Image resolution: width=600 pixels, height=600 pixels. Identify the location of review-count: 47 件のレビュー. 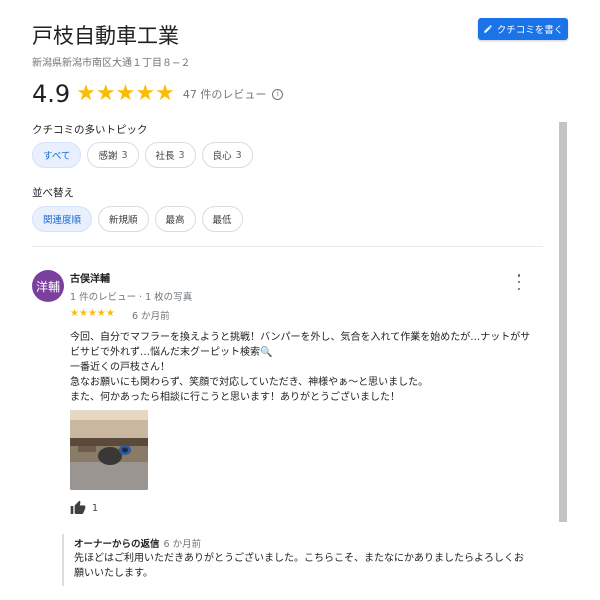
(225, 94).